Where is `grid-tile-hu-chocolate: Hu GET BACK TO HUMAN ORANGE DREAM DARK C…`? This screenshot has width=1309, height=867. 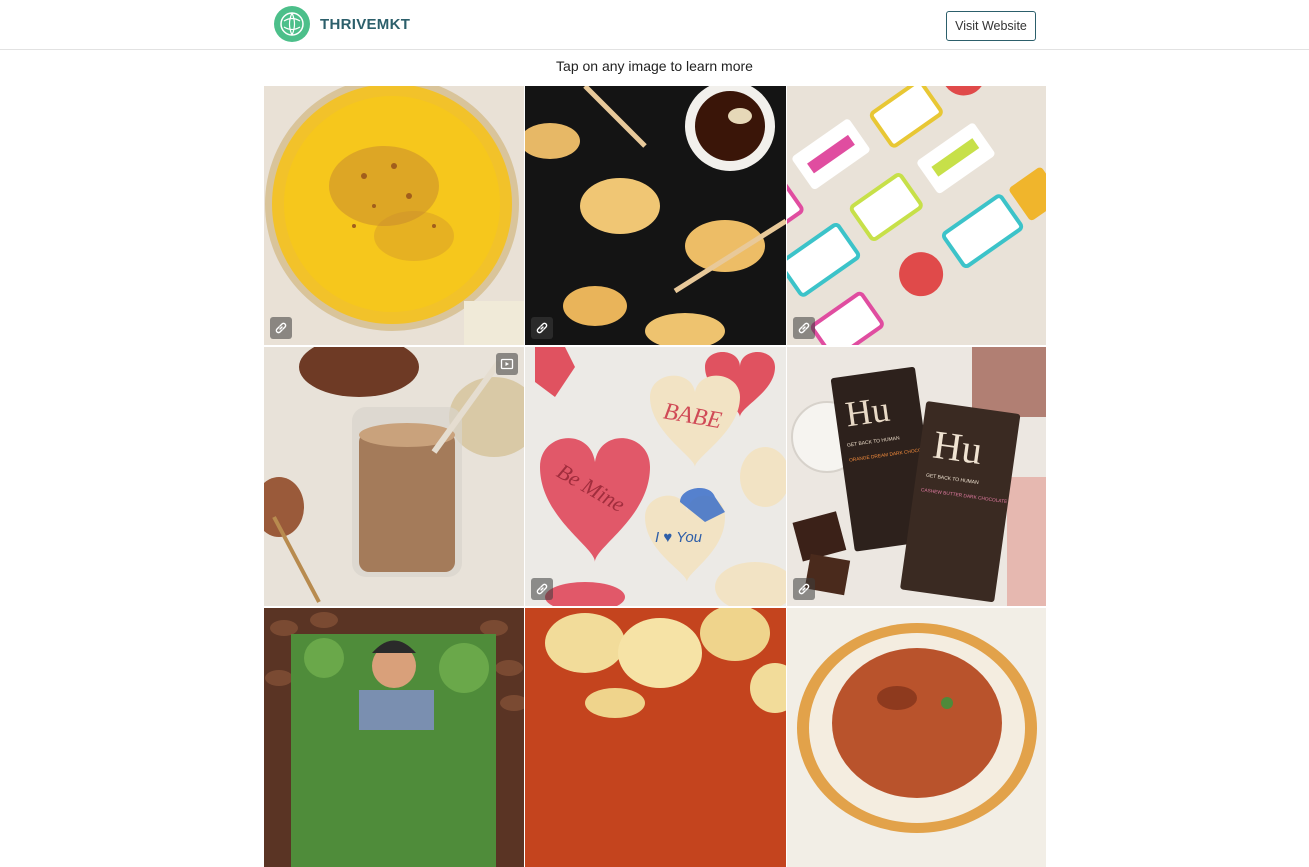 grid-tile-hu-chocolate: Hu GET BACK TO HUMAN ORANGE DREAM DARK C… is located at coordinates (916, 476).